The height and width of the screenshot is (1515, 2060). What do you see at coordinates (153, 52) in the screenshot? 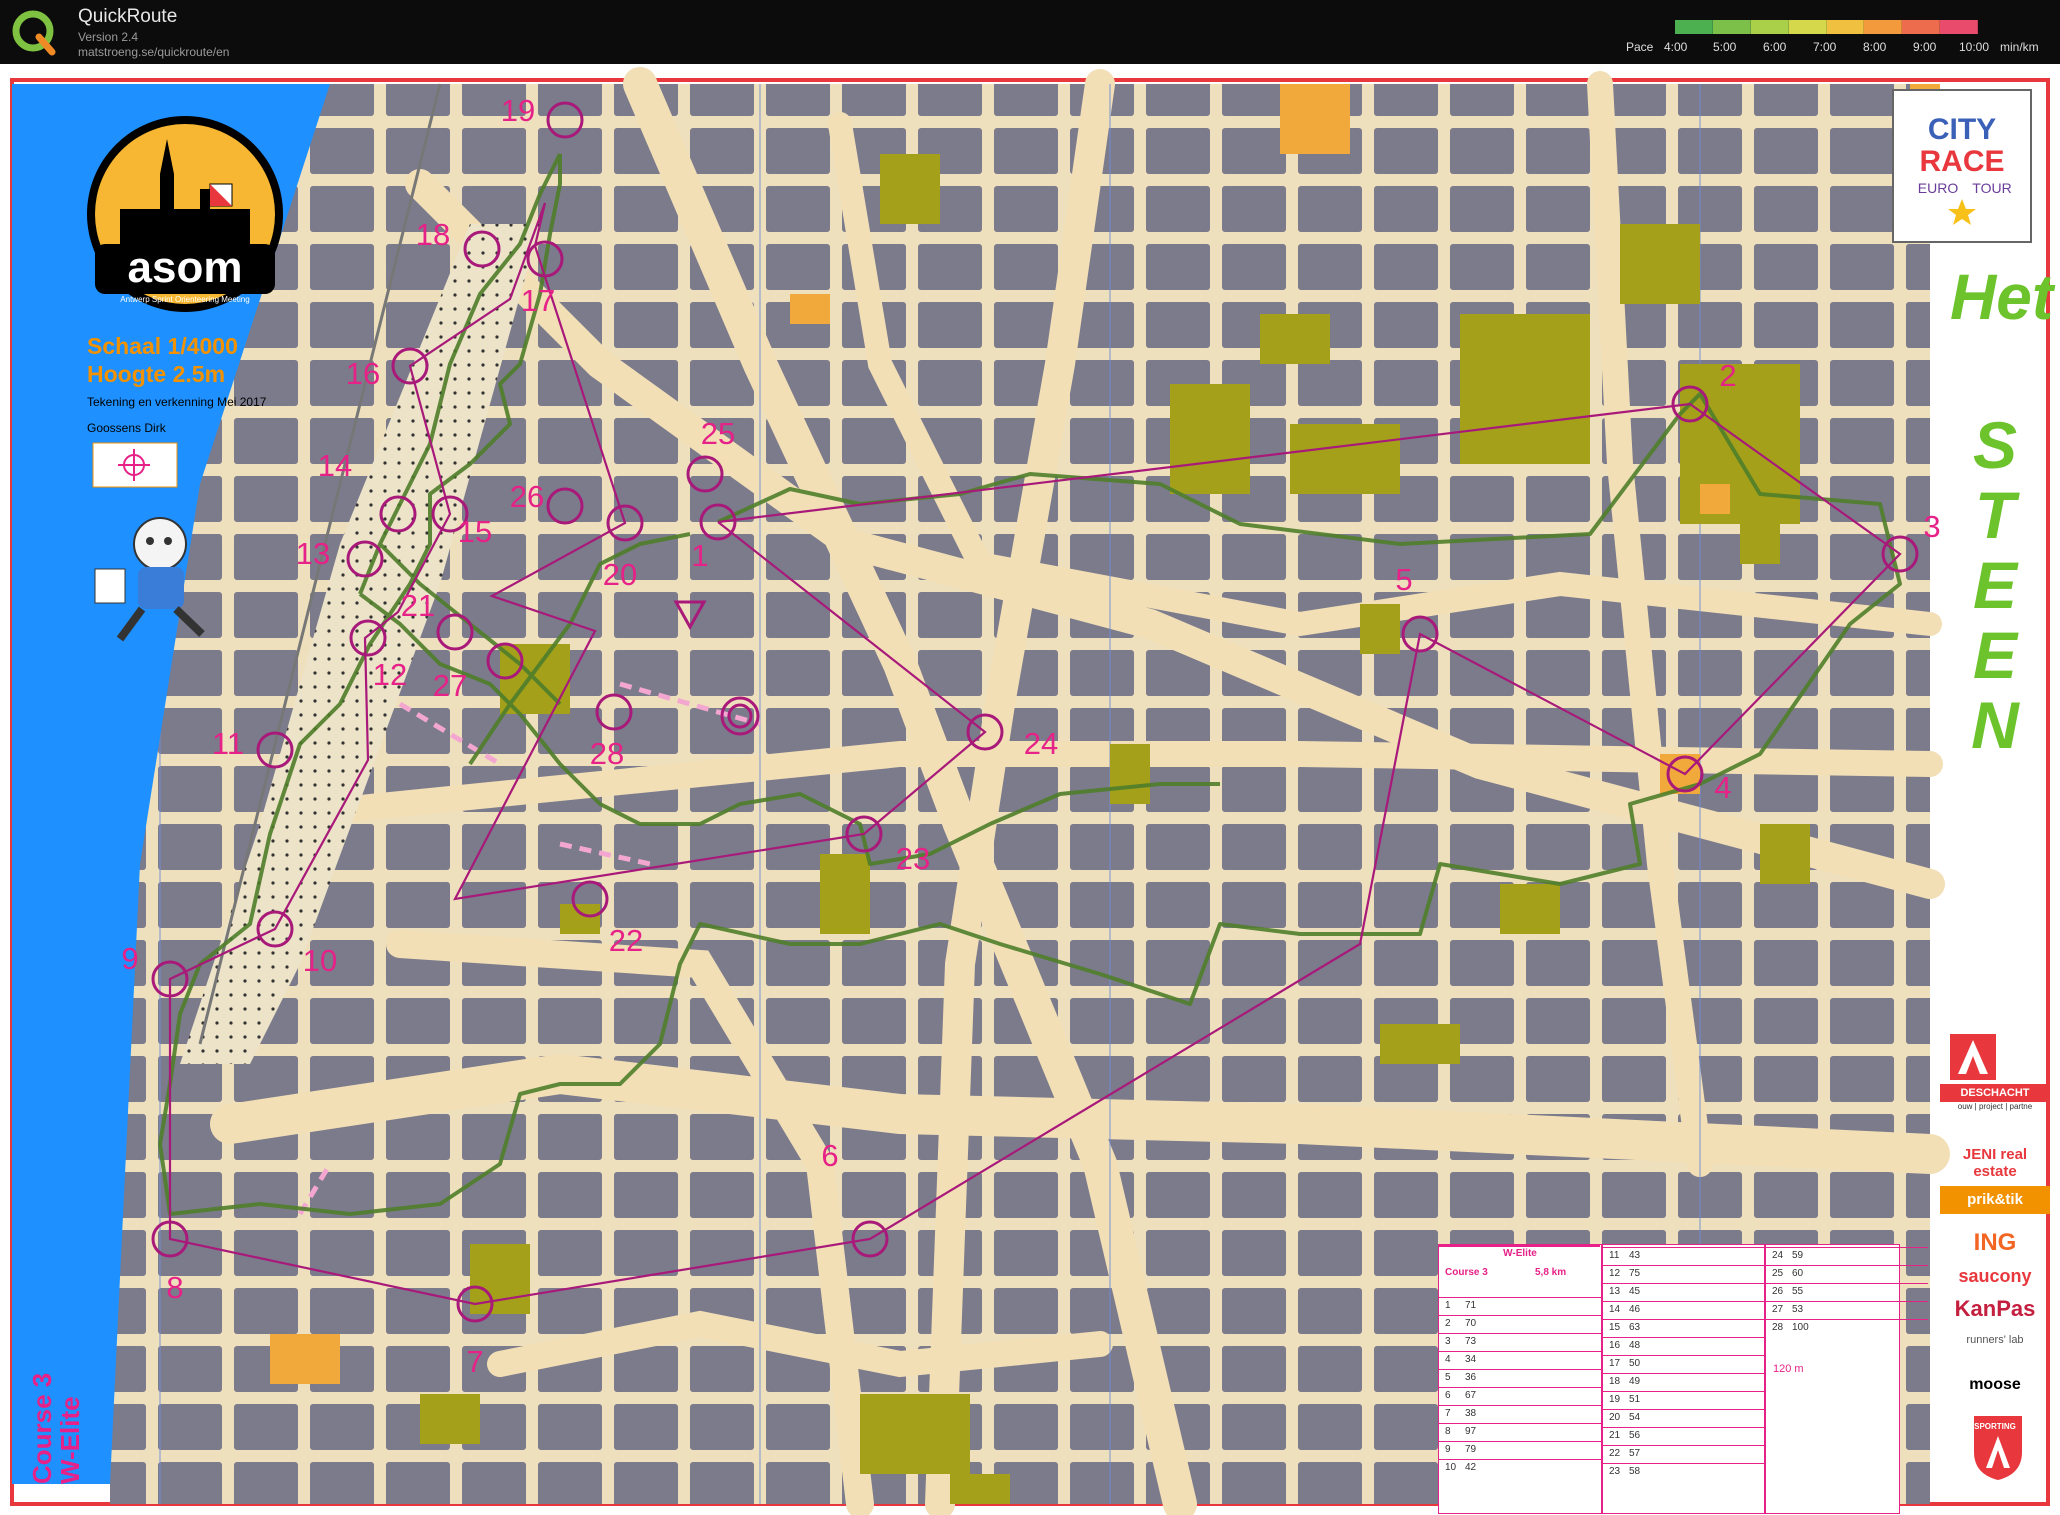
I see `app-url: matstroeng.se/quickroute/en` at bounding box center [153, 52].